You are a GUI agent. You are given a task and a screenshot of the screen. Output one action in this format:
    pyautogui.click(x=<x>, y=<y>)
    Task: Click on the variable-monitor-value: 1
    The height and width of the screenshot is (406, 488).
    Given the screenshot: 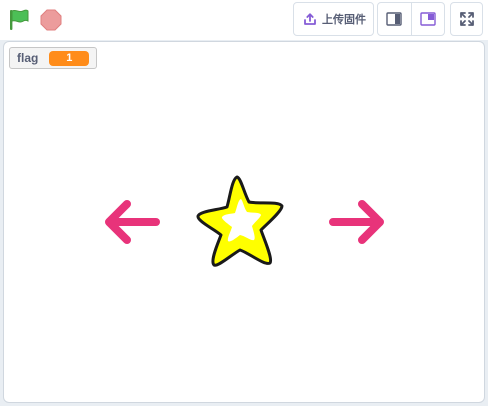 What is the action you would take?
    pyautogui.click(x=69, y=58)
    